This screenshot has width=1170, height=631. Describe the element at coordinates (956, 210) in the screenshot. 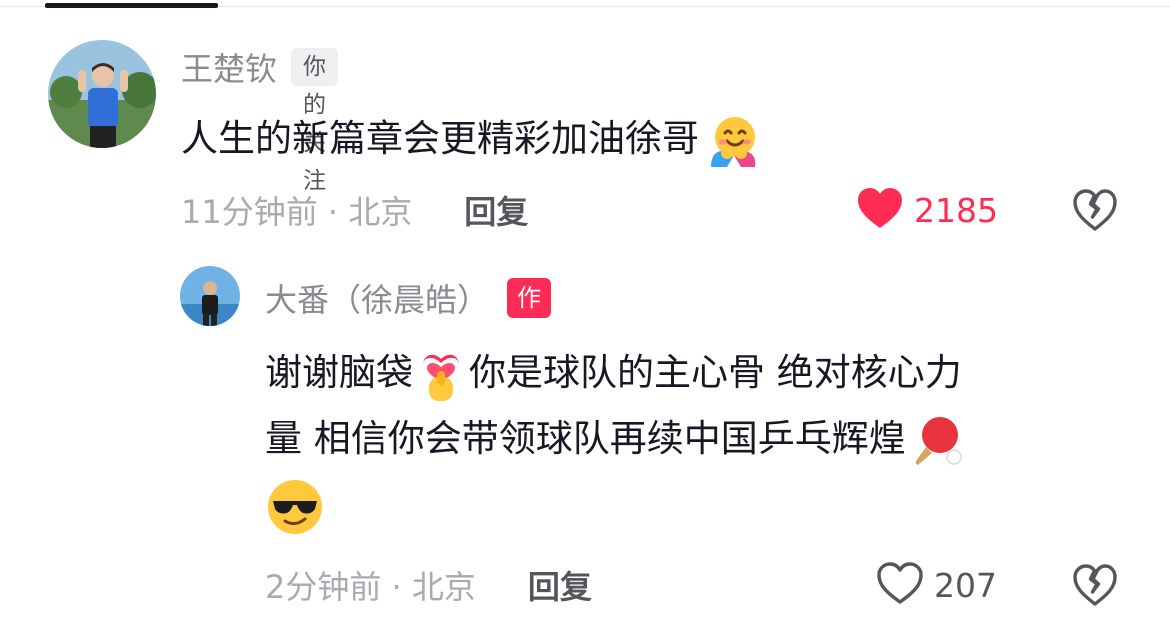

I see `like-count: 2185` at that location.